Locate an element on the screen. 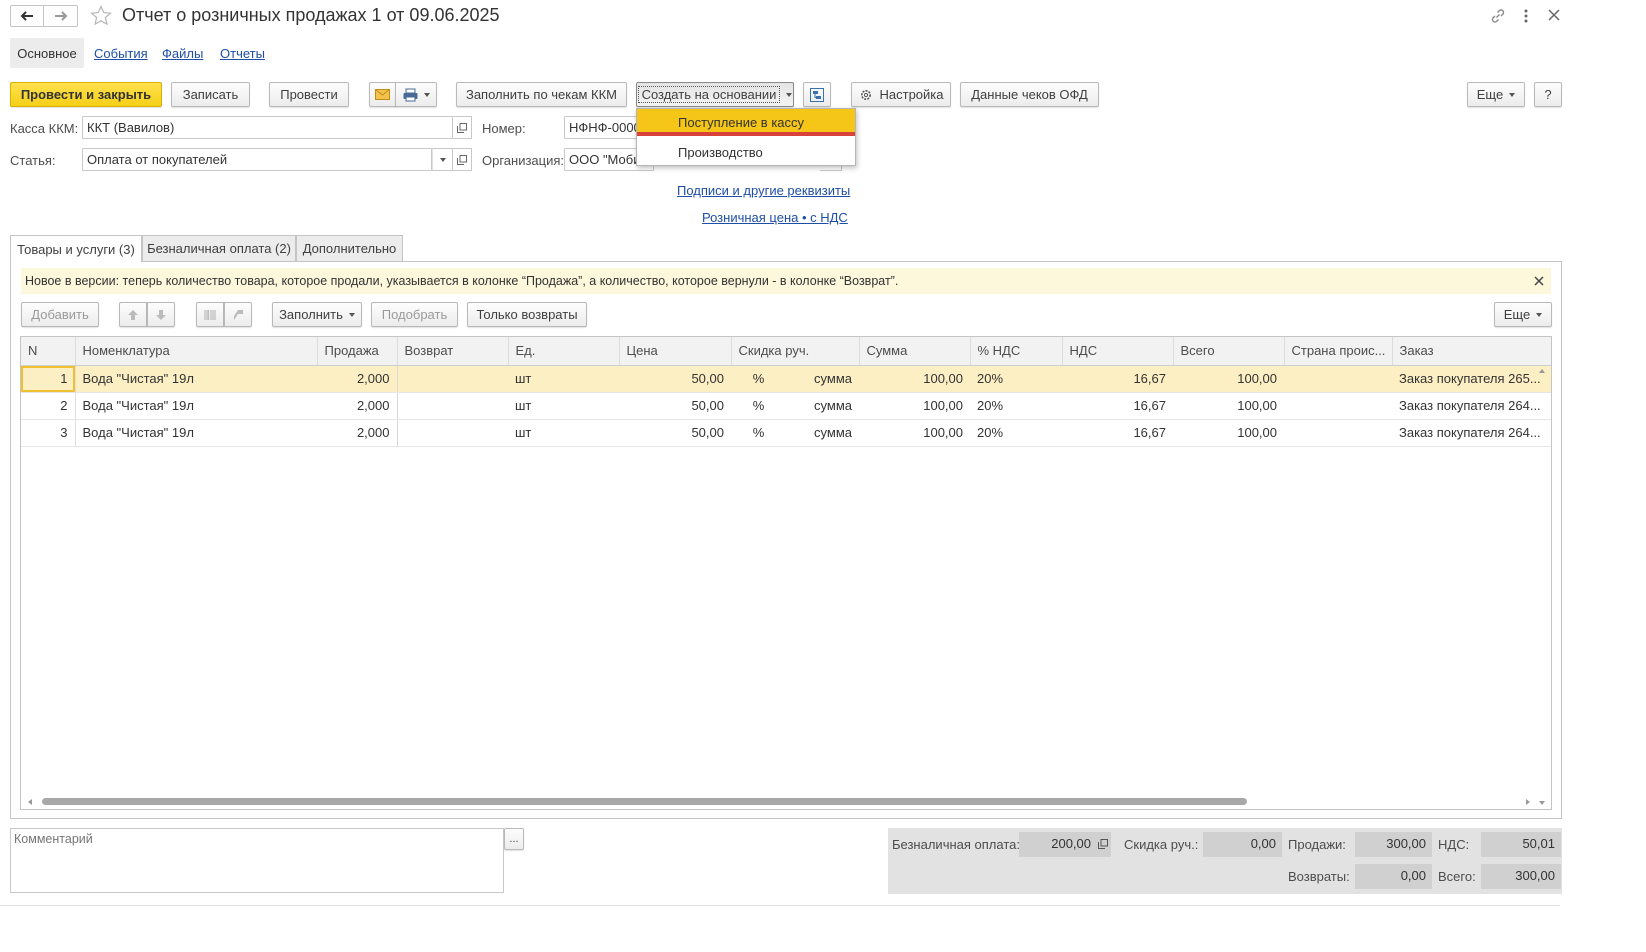 The image size is (1646, 952). col-header-vat: НДС is located at coordinates (1118, 351).